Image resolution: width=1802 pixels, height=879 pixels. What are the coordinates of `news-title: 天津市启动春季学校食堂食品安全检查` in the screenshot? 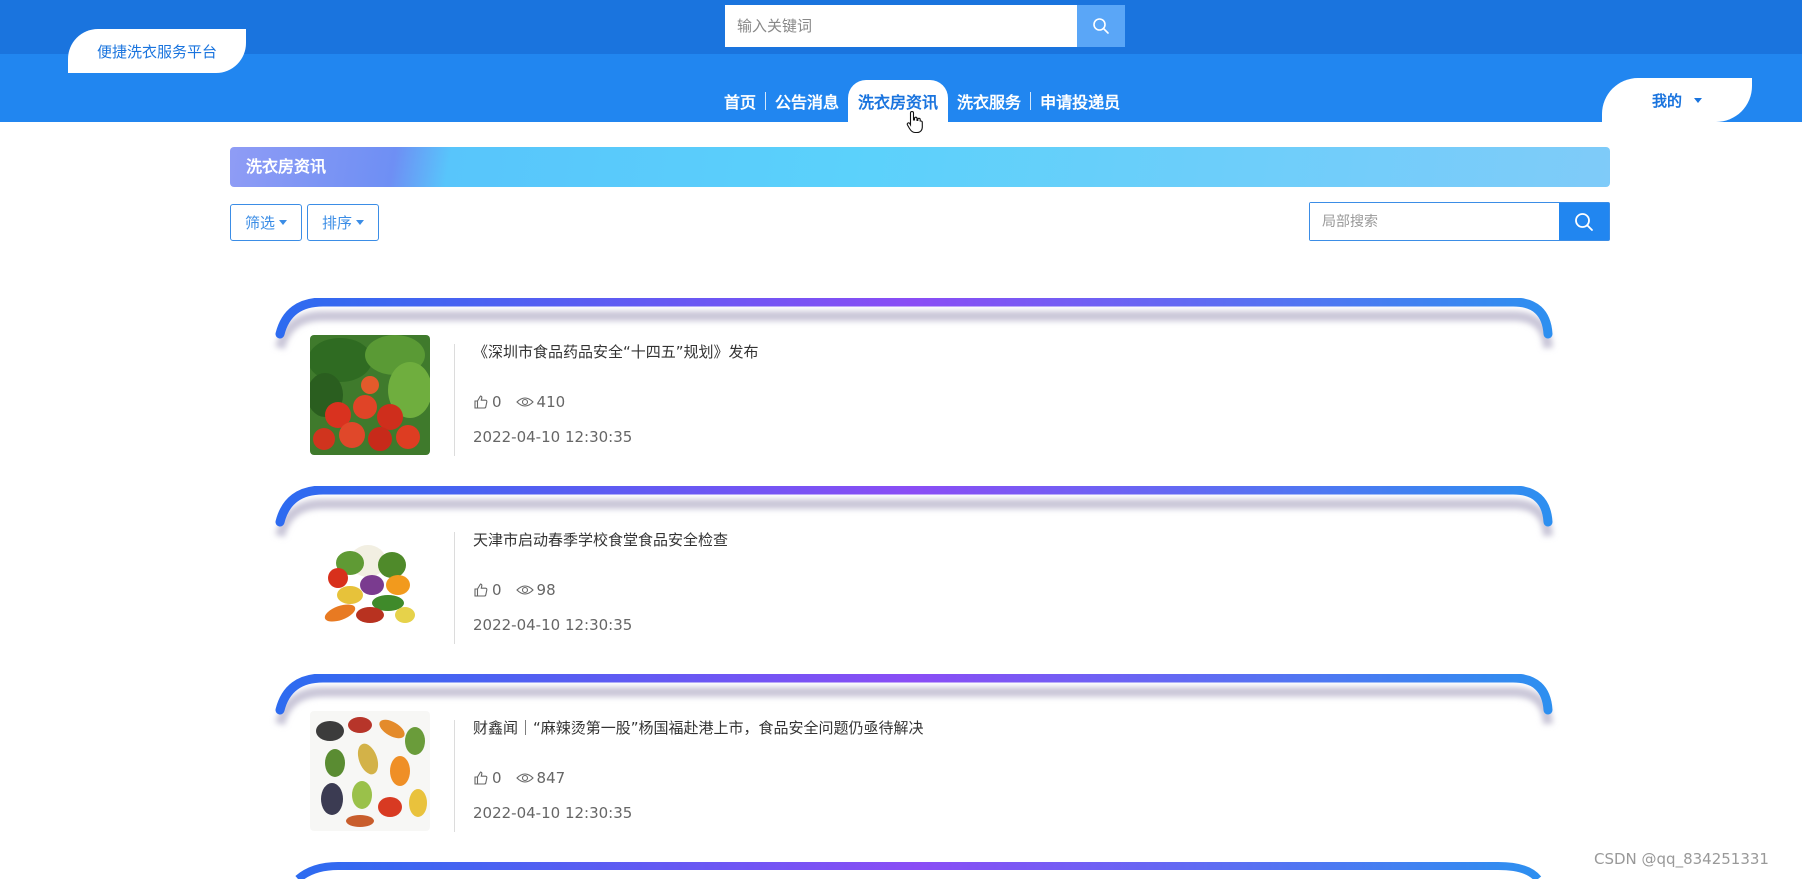 It's located at (600, 539).